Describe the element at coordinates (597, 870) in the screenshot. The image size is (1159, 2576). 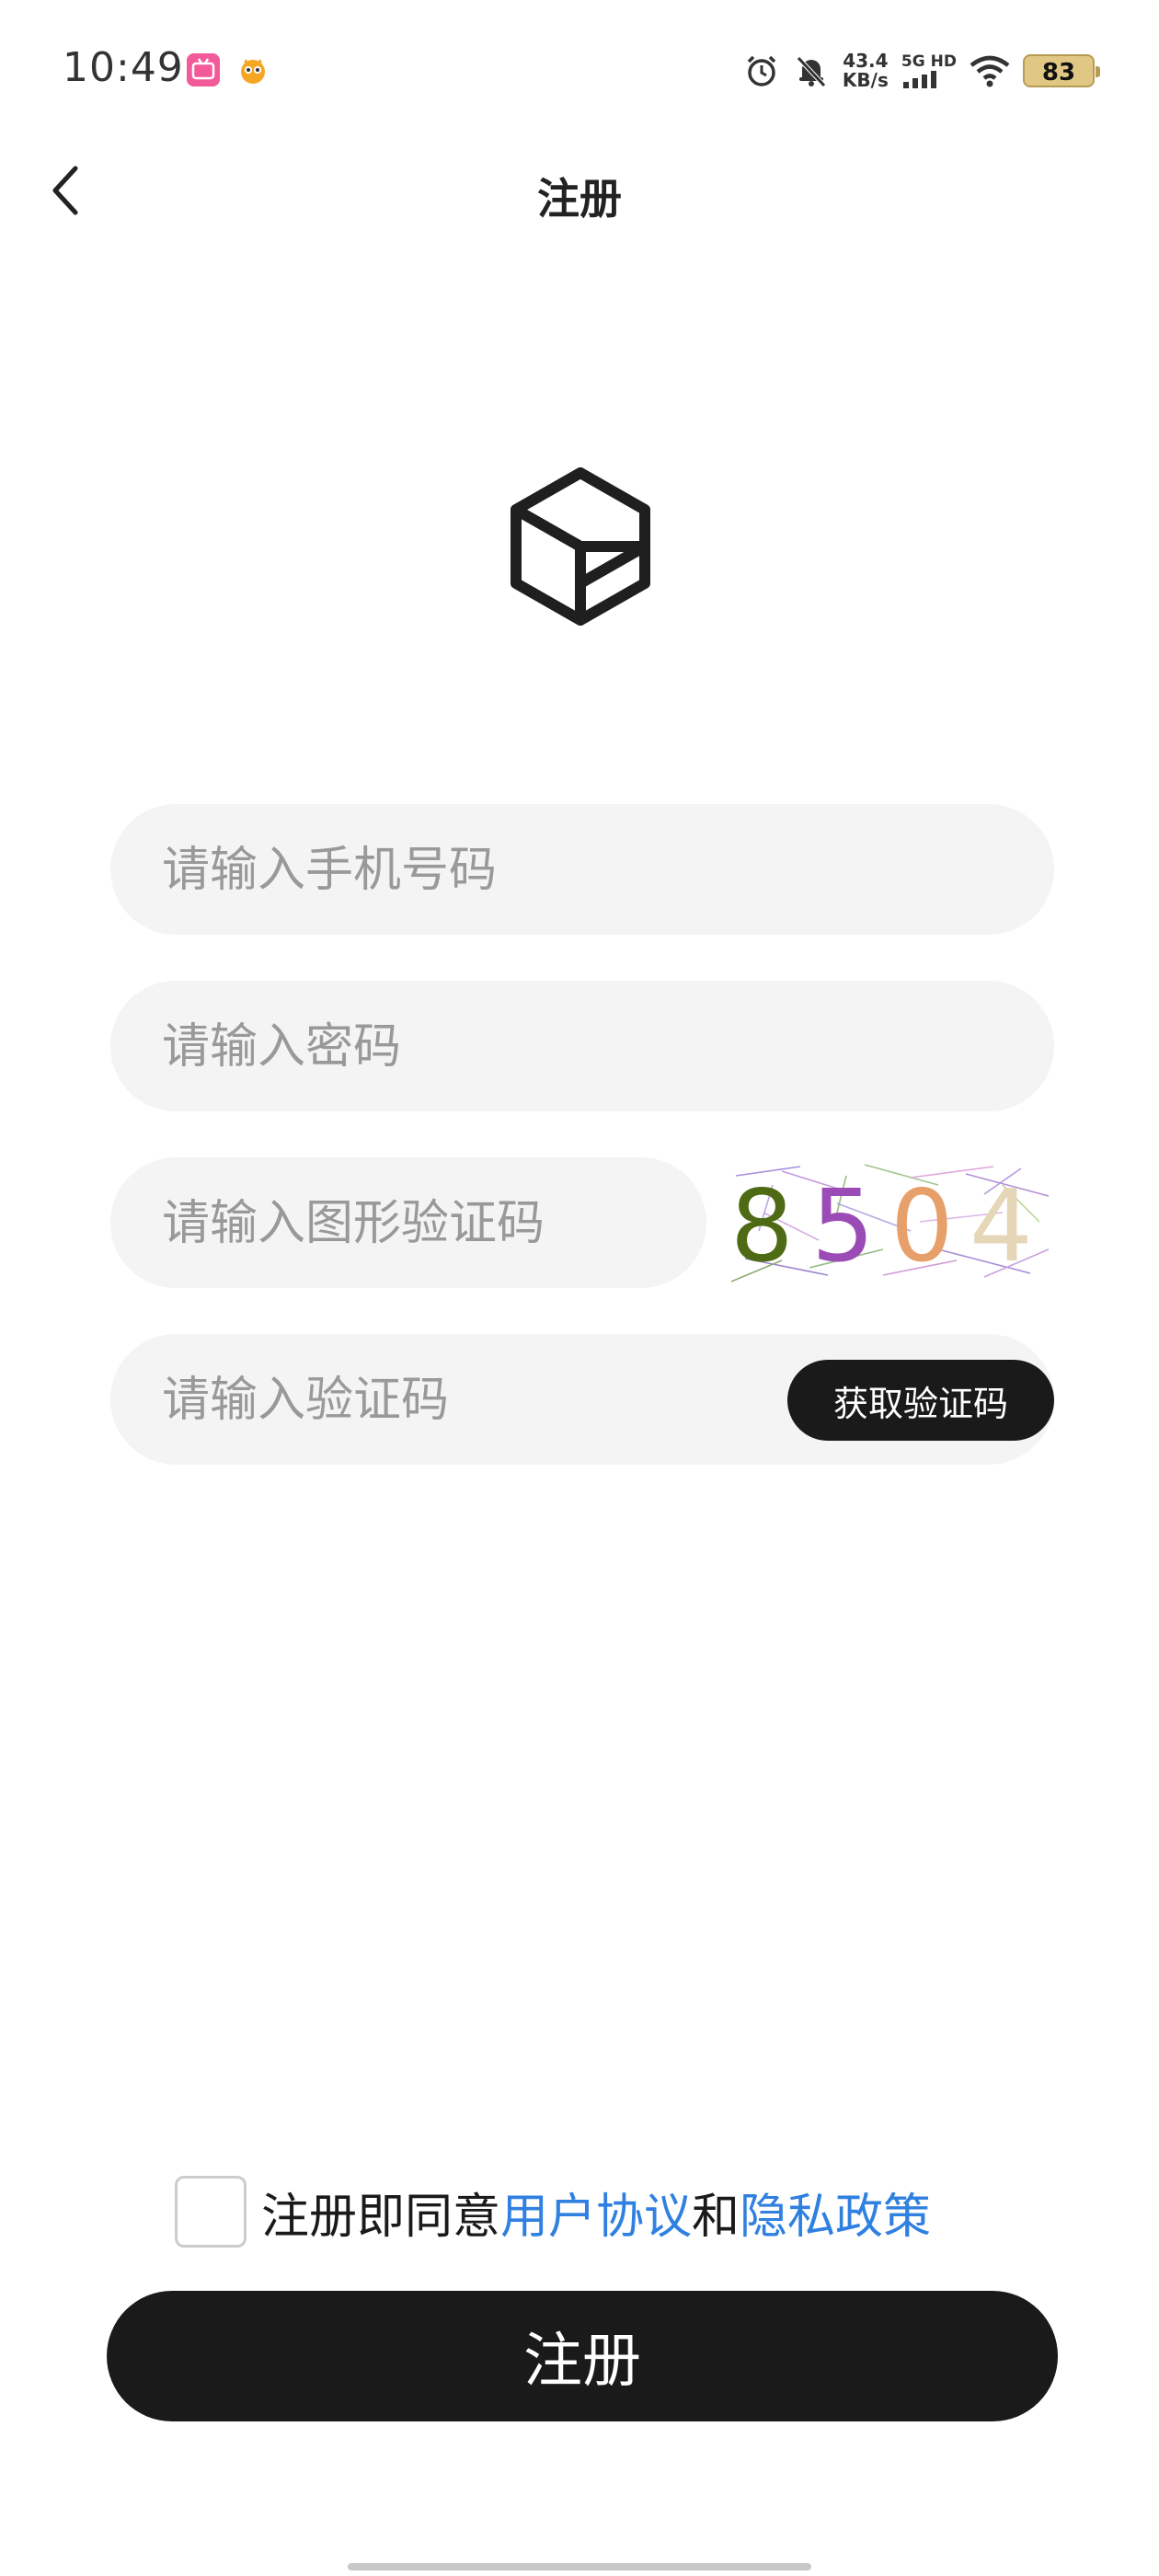
I see `phone-input` at that location.